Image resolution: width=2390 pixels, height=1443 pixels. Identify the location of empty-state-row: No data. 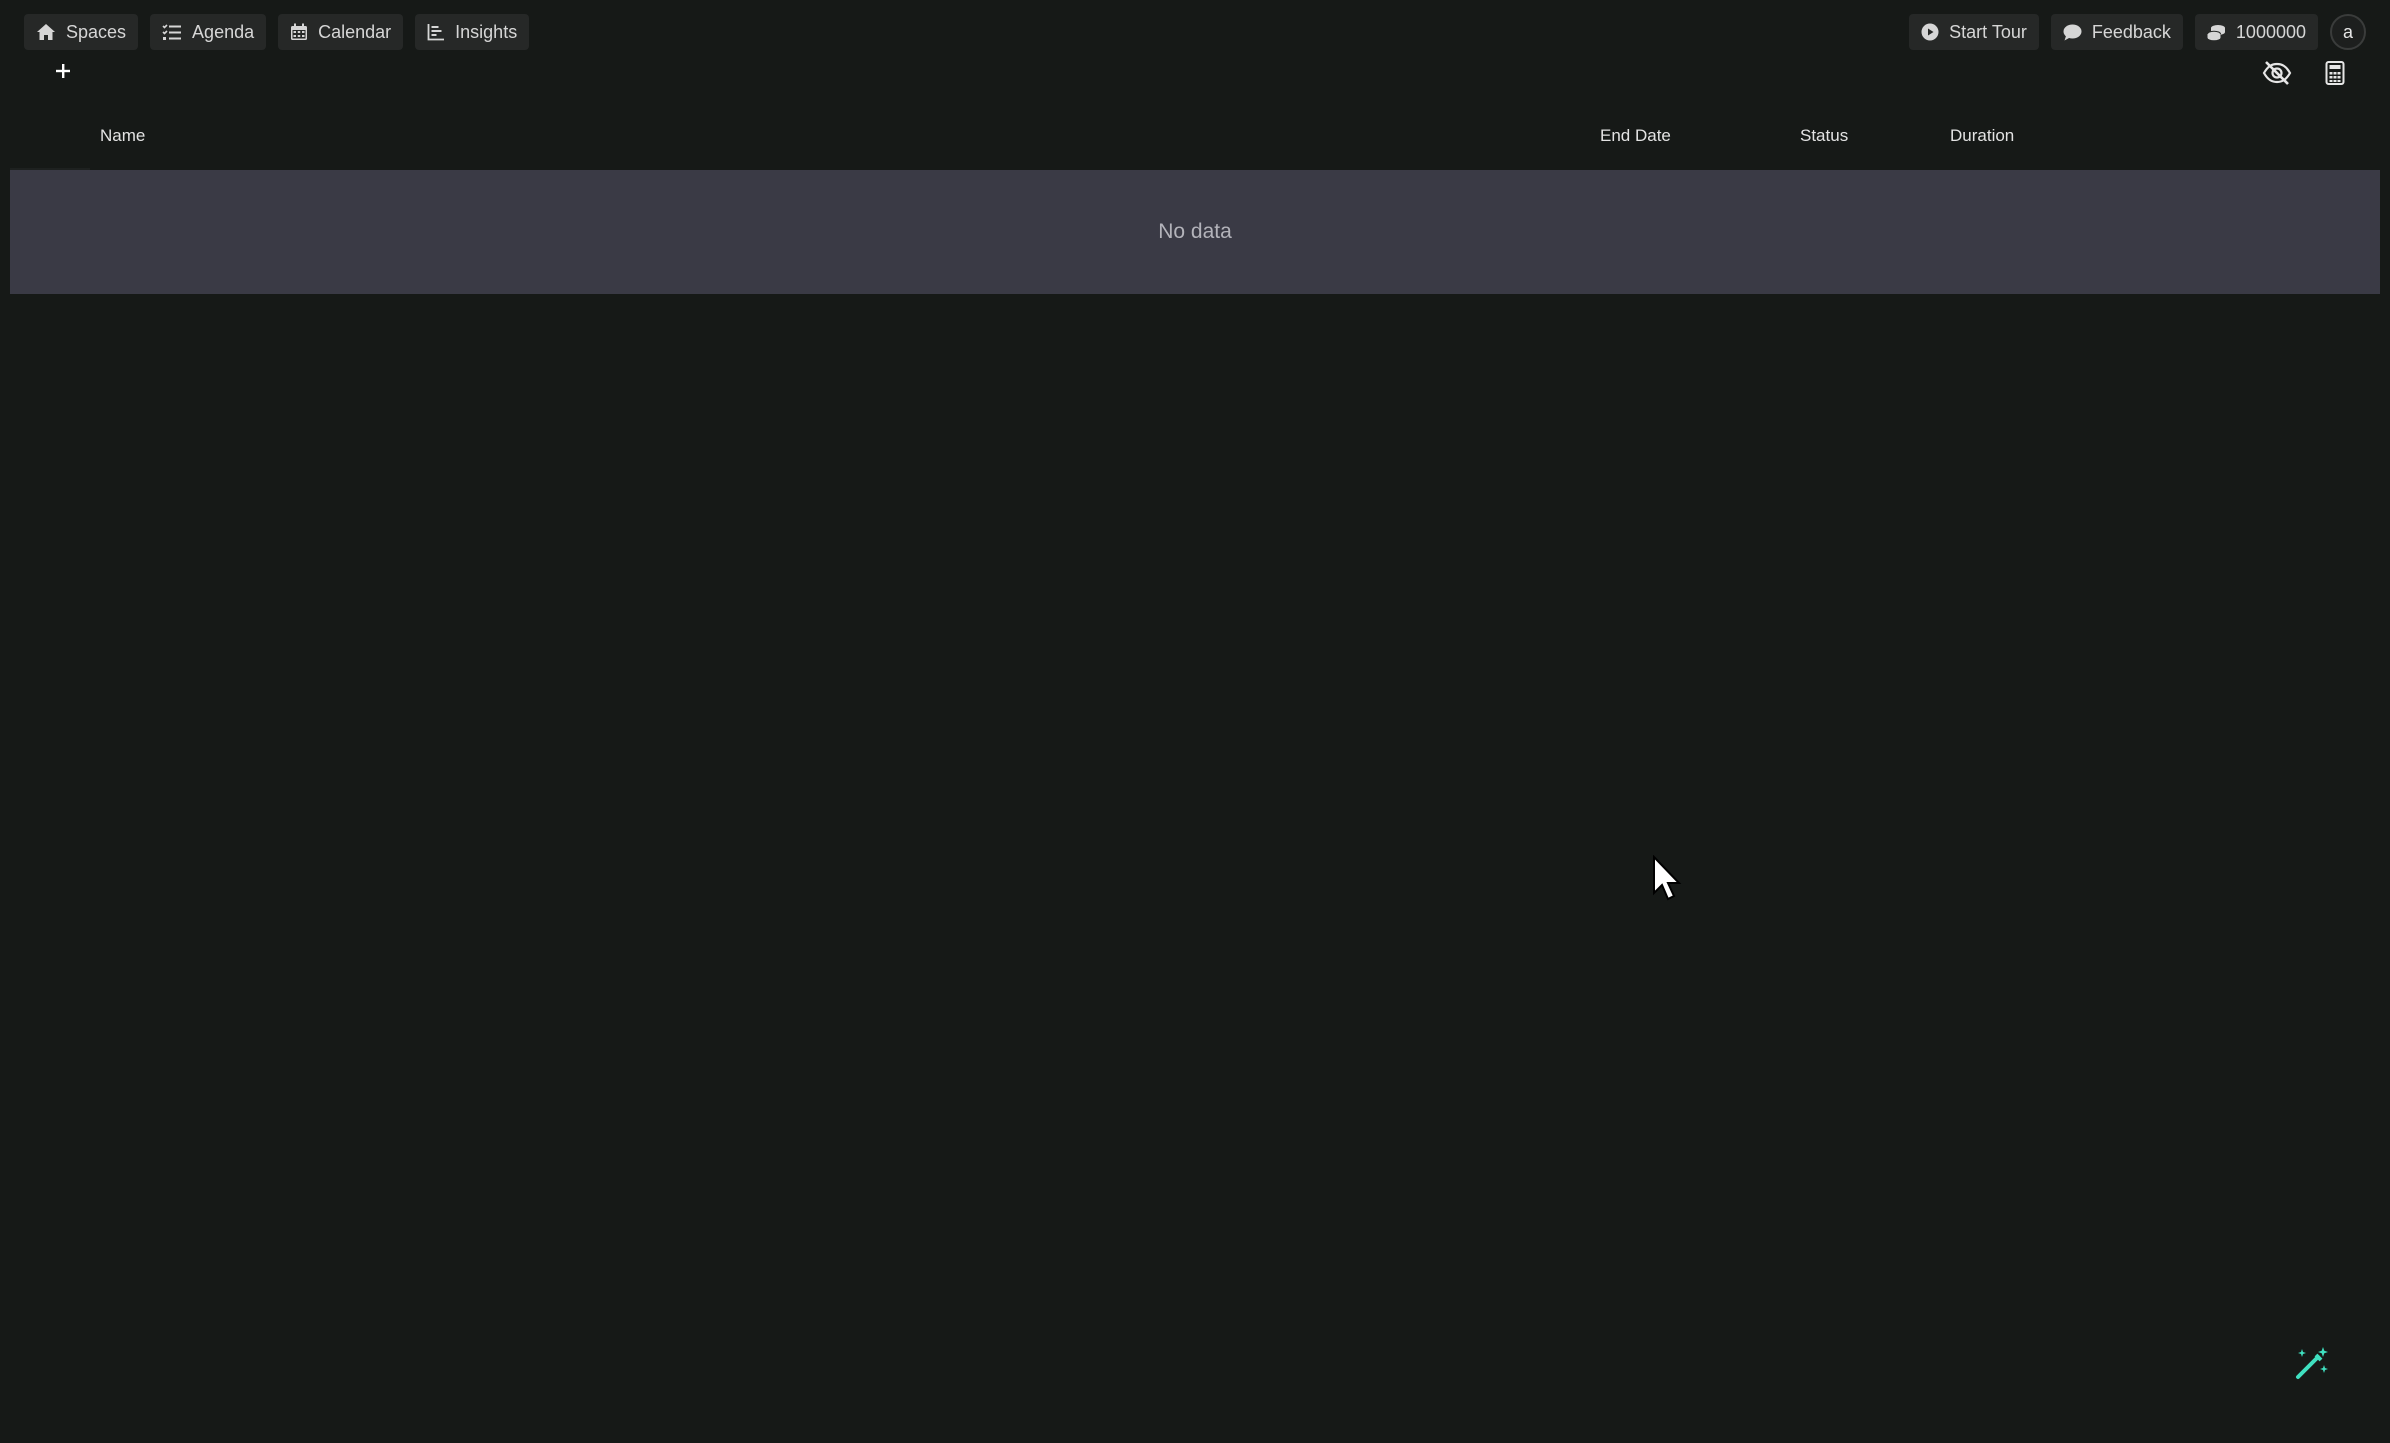
(1195, 232).